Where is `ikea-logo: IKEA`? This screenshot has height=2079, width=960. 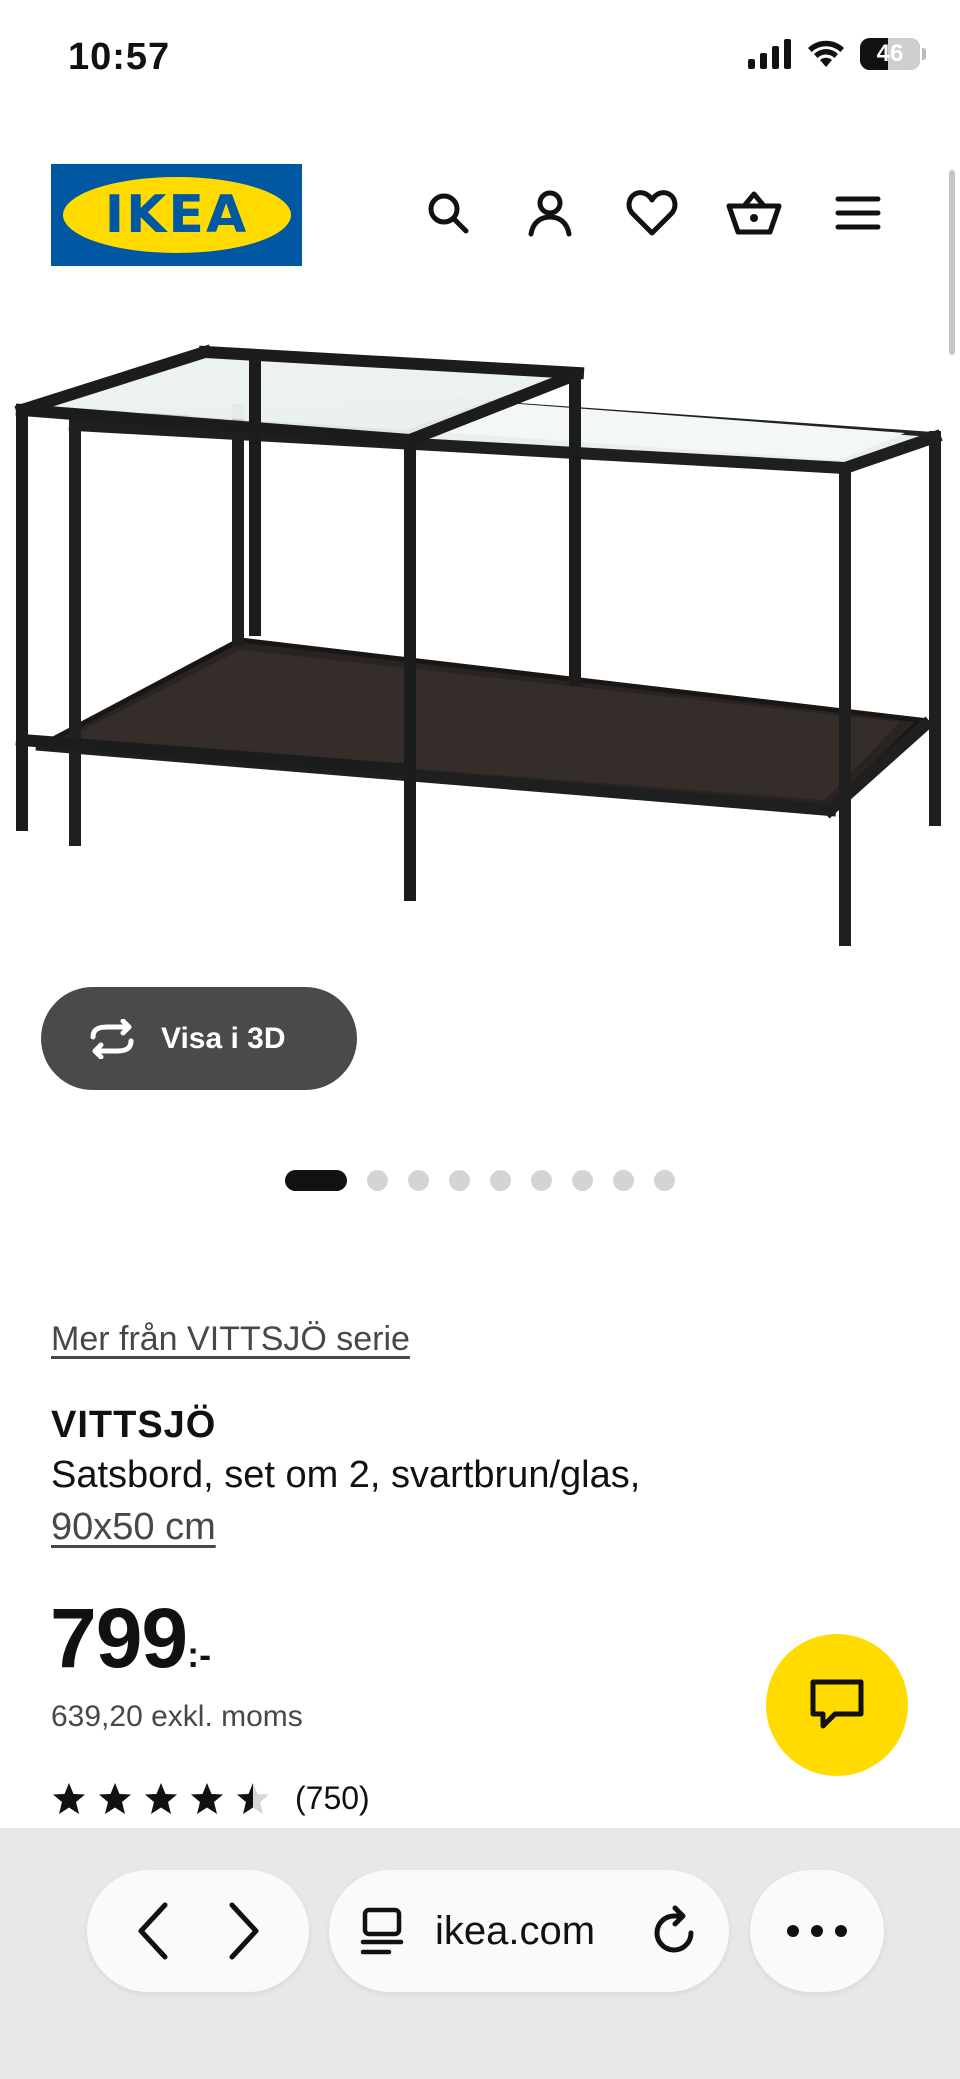
ikea-logo: IKEA is located at coordinates (176, 215).